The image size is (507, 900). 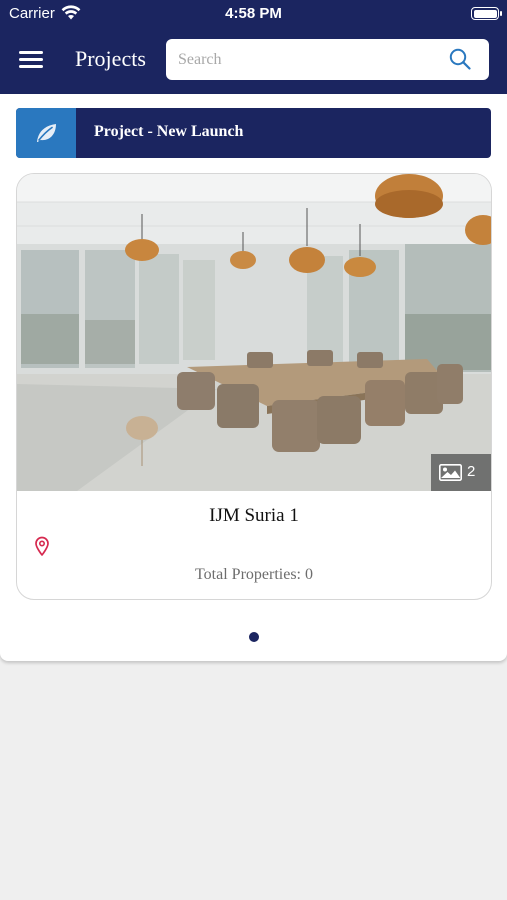 What do you see at coordinates (254, 515) in the screenshot?
I see `project-name: IJM Suria 1` at bounding box center [254, 515].